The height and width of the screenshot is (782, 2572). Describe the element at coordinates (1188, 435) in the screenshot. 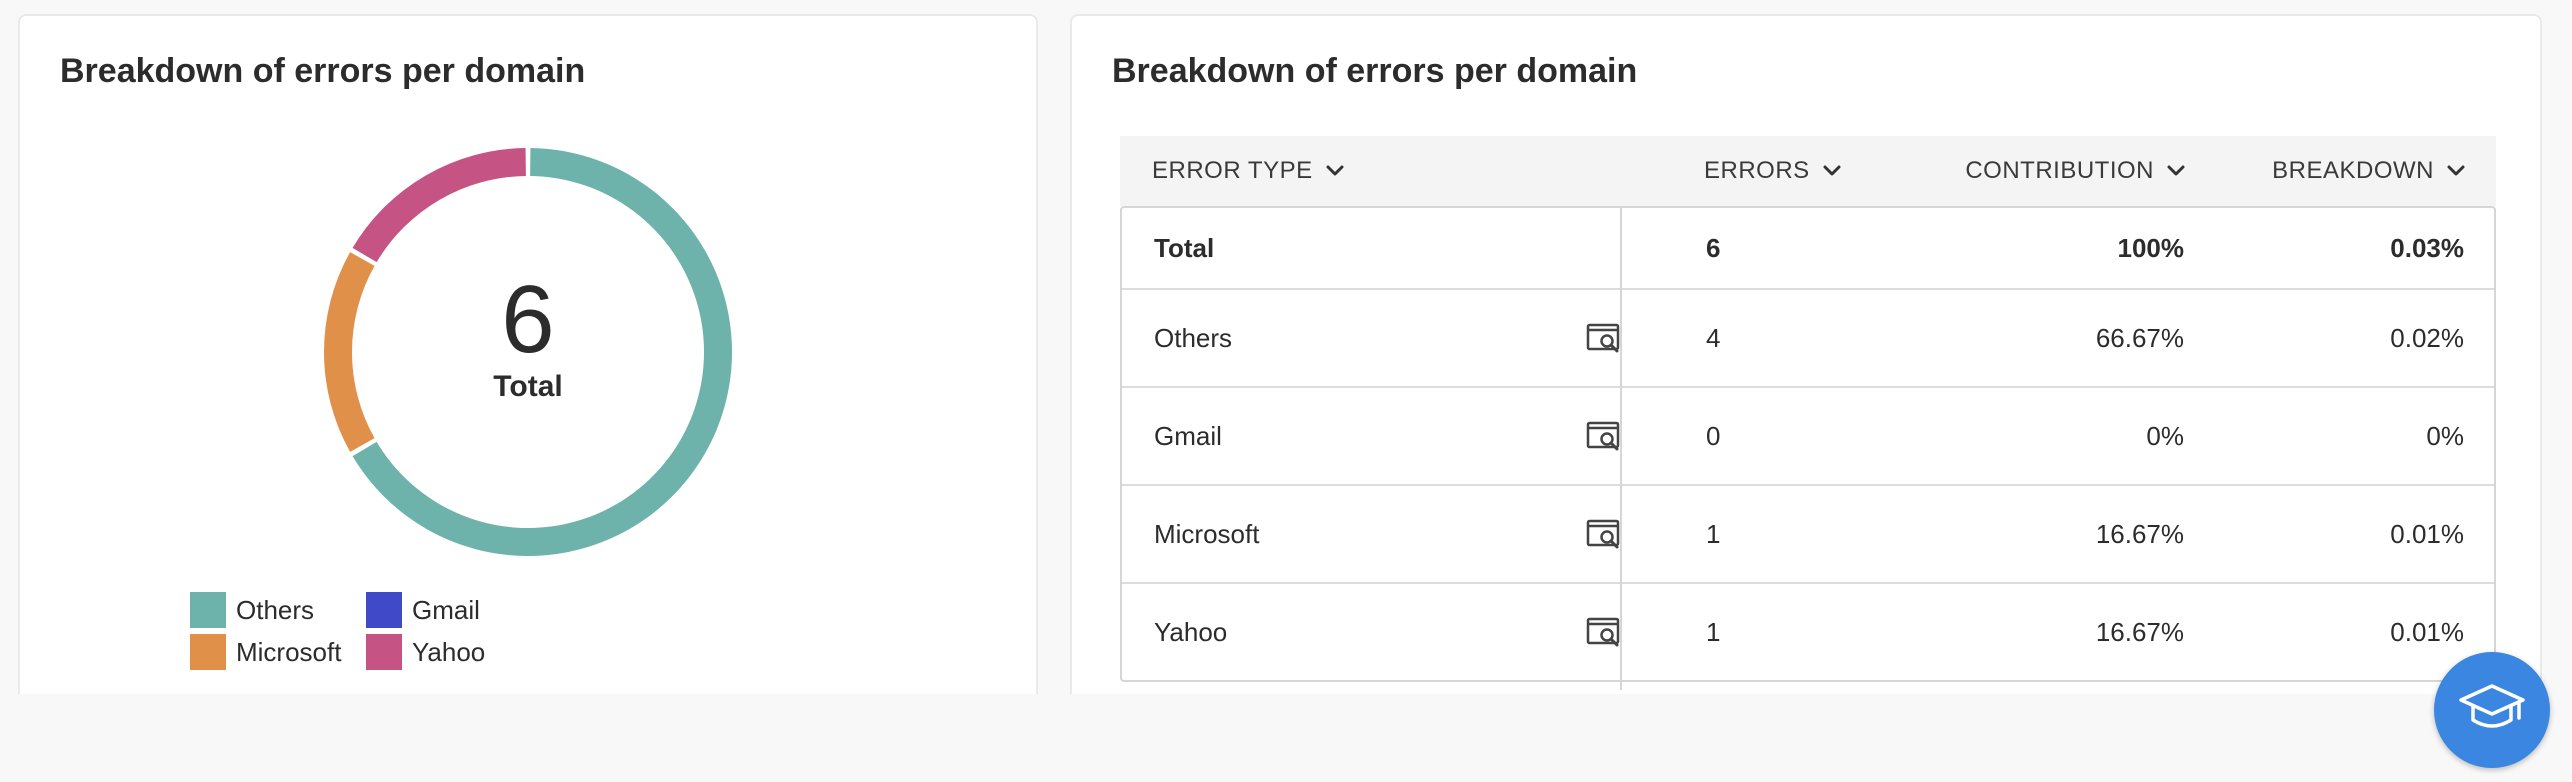

I see `cell-name: Gmail` at that location.